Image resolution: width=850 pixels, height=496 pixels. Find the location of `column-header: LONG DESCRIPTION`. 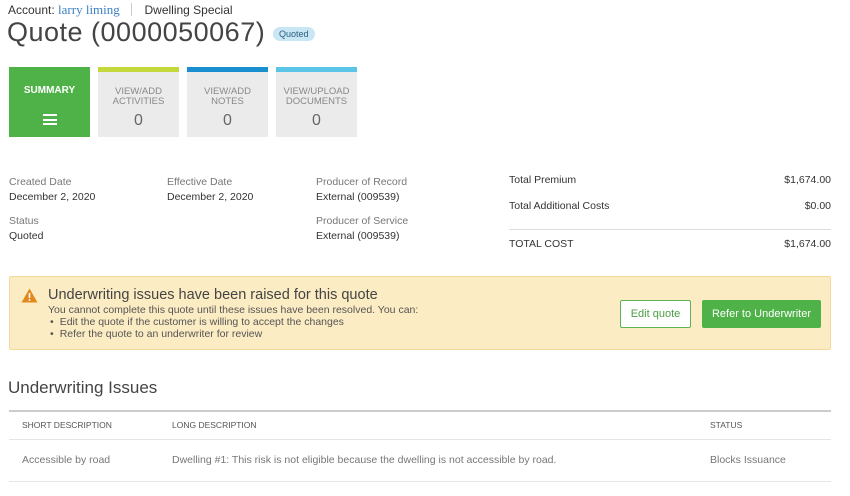

column-header: LONG DESCRIPTION is located at coordinates (428, 425).